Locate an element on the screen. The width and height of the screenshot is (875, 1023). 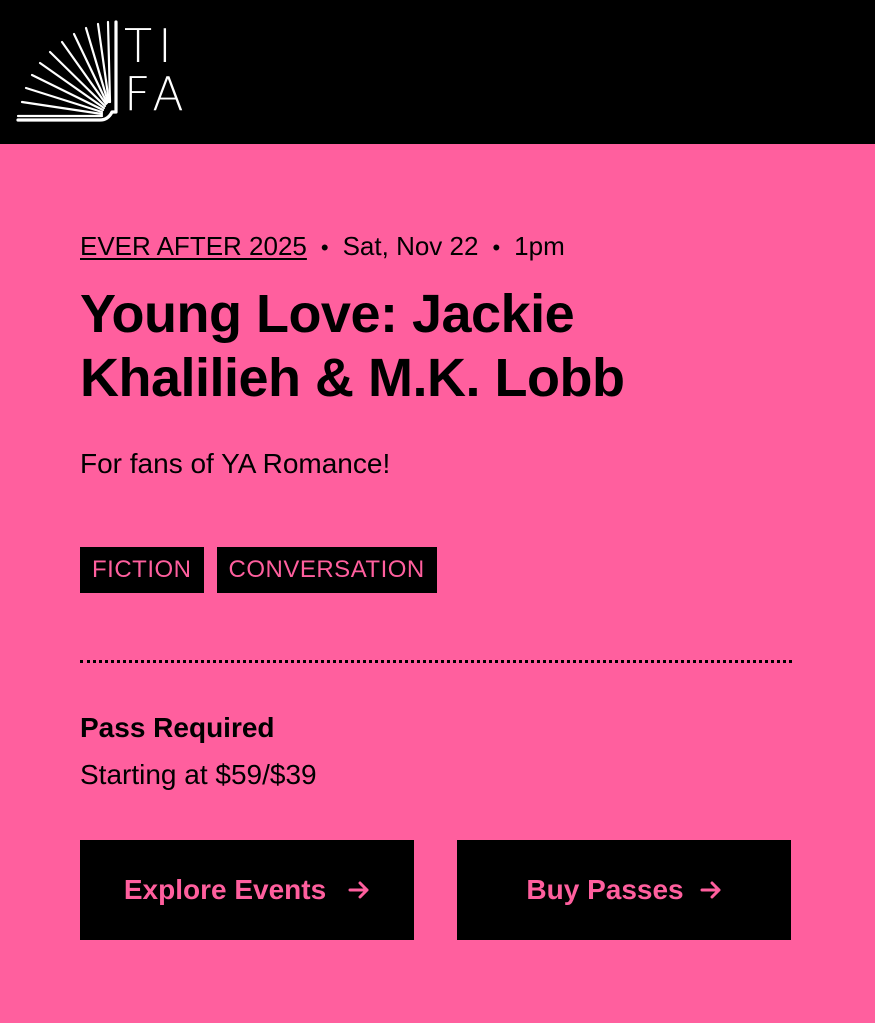
pass-price: Starting at $59/$39 is located at coordinates (198, 774).